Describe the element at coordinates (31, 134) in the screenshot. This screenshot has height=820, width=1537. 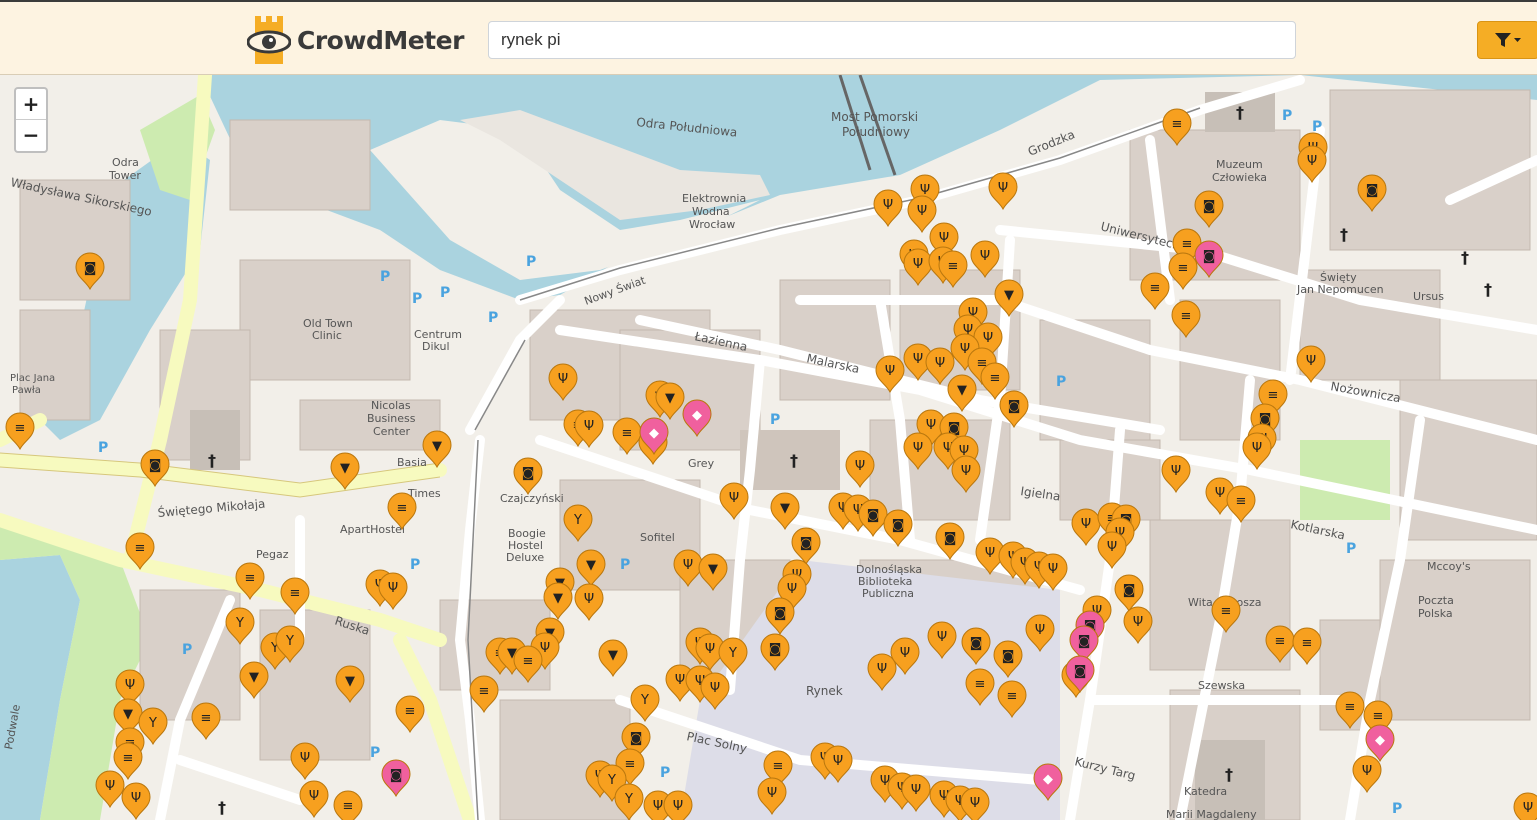
I see `zoom-out-button: −` at that location.